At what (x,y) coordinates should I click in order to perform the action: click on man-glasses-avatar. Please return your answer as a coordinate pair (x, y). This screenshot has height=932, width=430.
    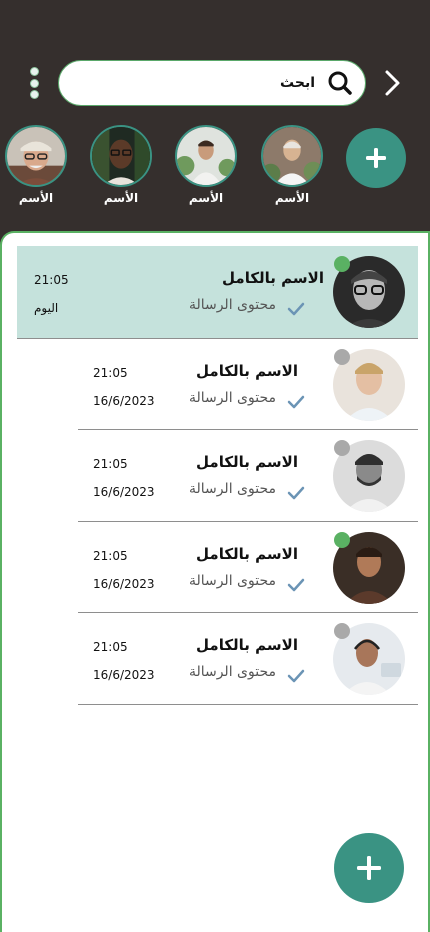
    Looking at the image, I should click on (121, 156).